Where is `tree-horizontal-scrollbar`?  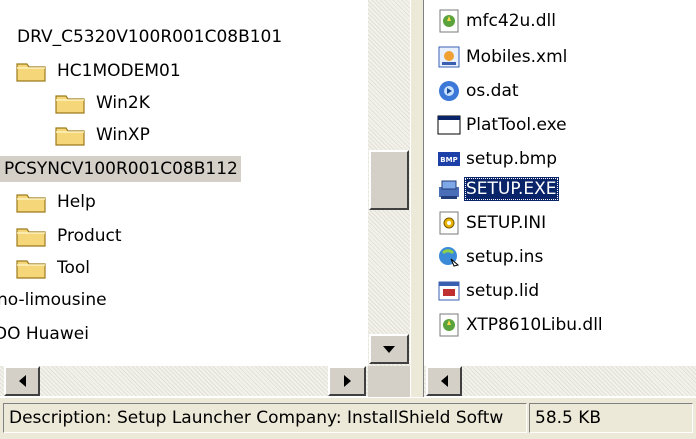 tree-horizontal-scrollbar is located at coordinates (184, 381).